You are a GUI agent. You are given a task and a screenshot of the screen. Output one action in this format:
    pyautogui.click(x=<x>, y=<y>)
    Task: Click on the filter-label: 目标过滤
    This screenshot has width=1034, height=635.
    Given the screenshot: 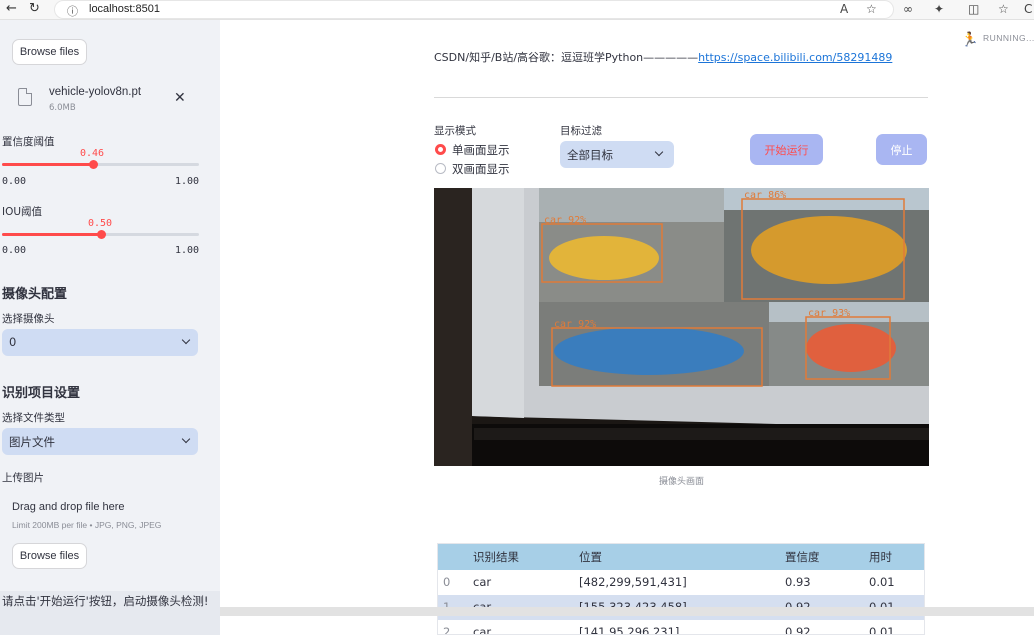 What is the action you would take?
    pyautogui.click(x=581, y=131)
    